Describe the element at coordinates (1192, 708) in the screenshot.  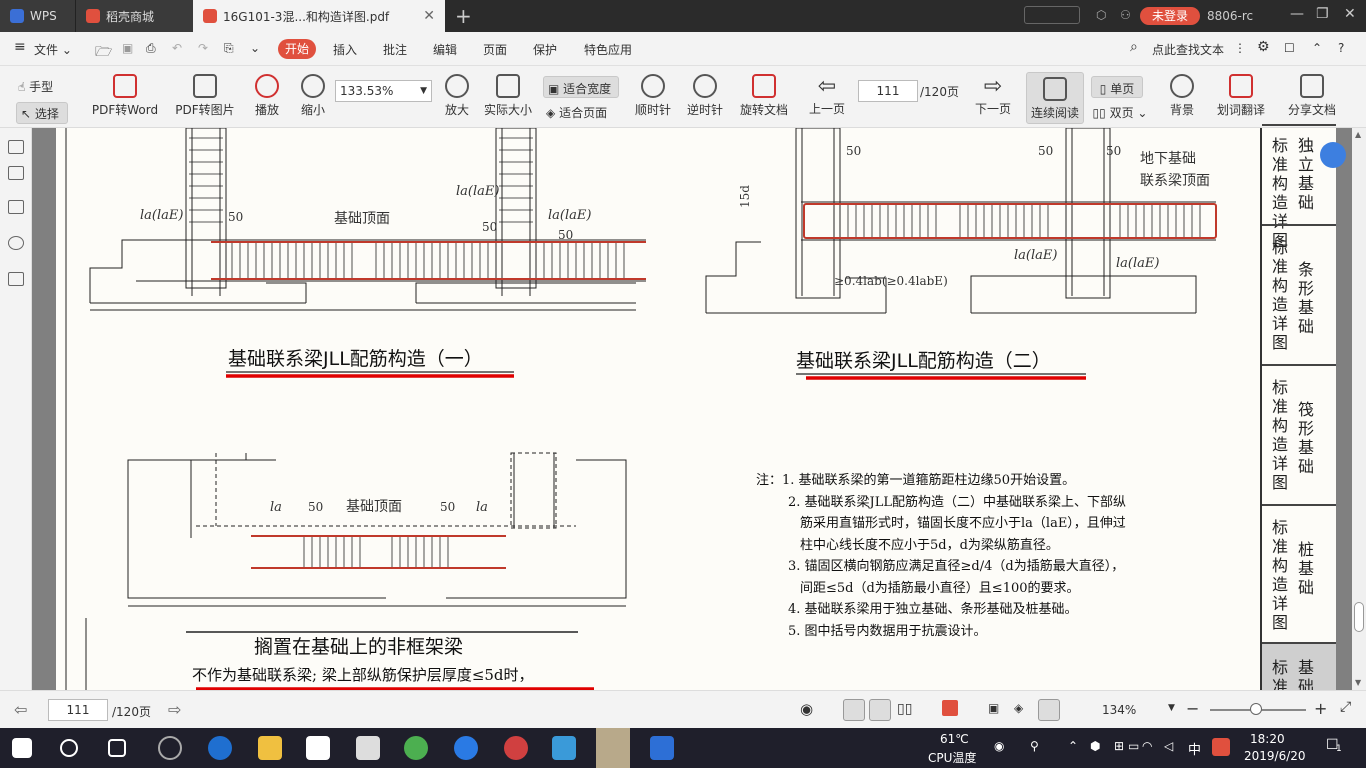
I see `zoom-minus-icon: −` at that location.